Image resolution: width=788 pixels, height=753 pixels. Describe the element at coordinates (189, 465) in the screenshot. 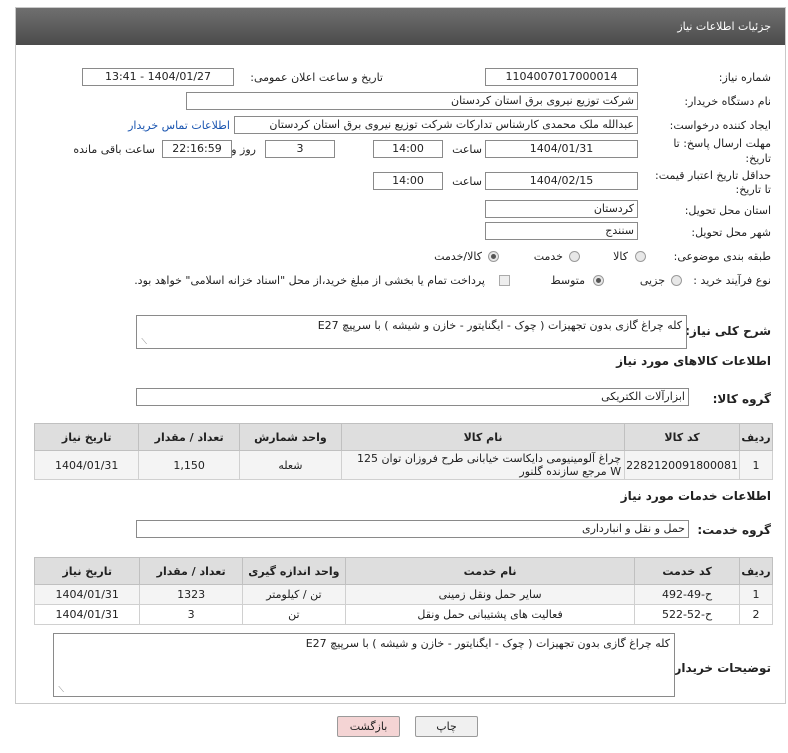

I see `cell-qty: 1,150` at that location.